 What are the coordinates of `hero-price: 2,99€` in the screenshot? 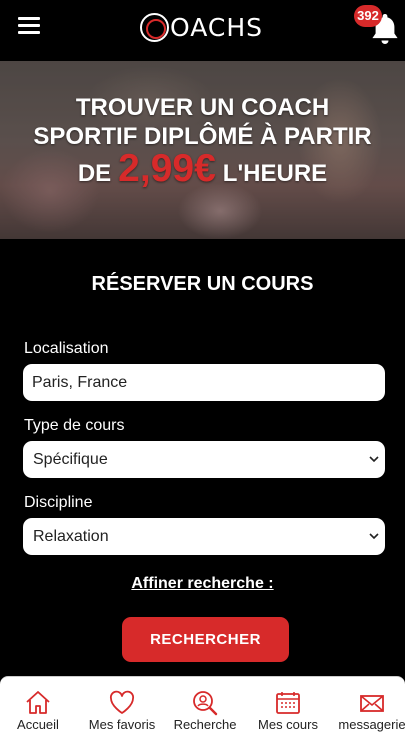 It's located at (167, 168).